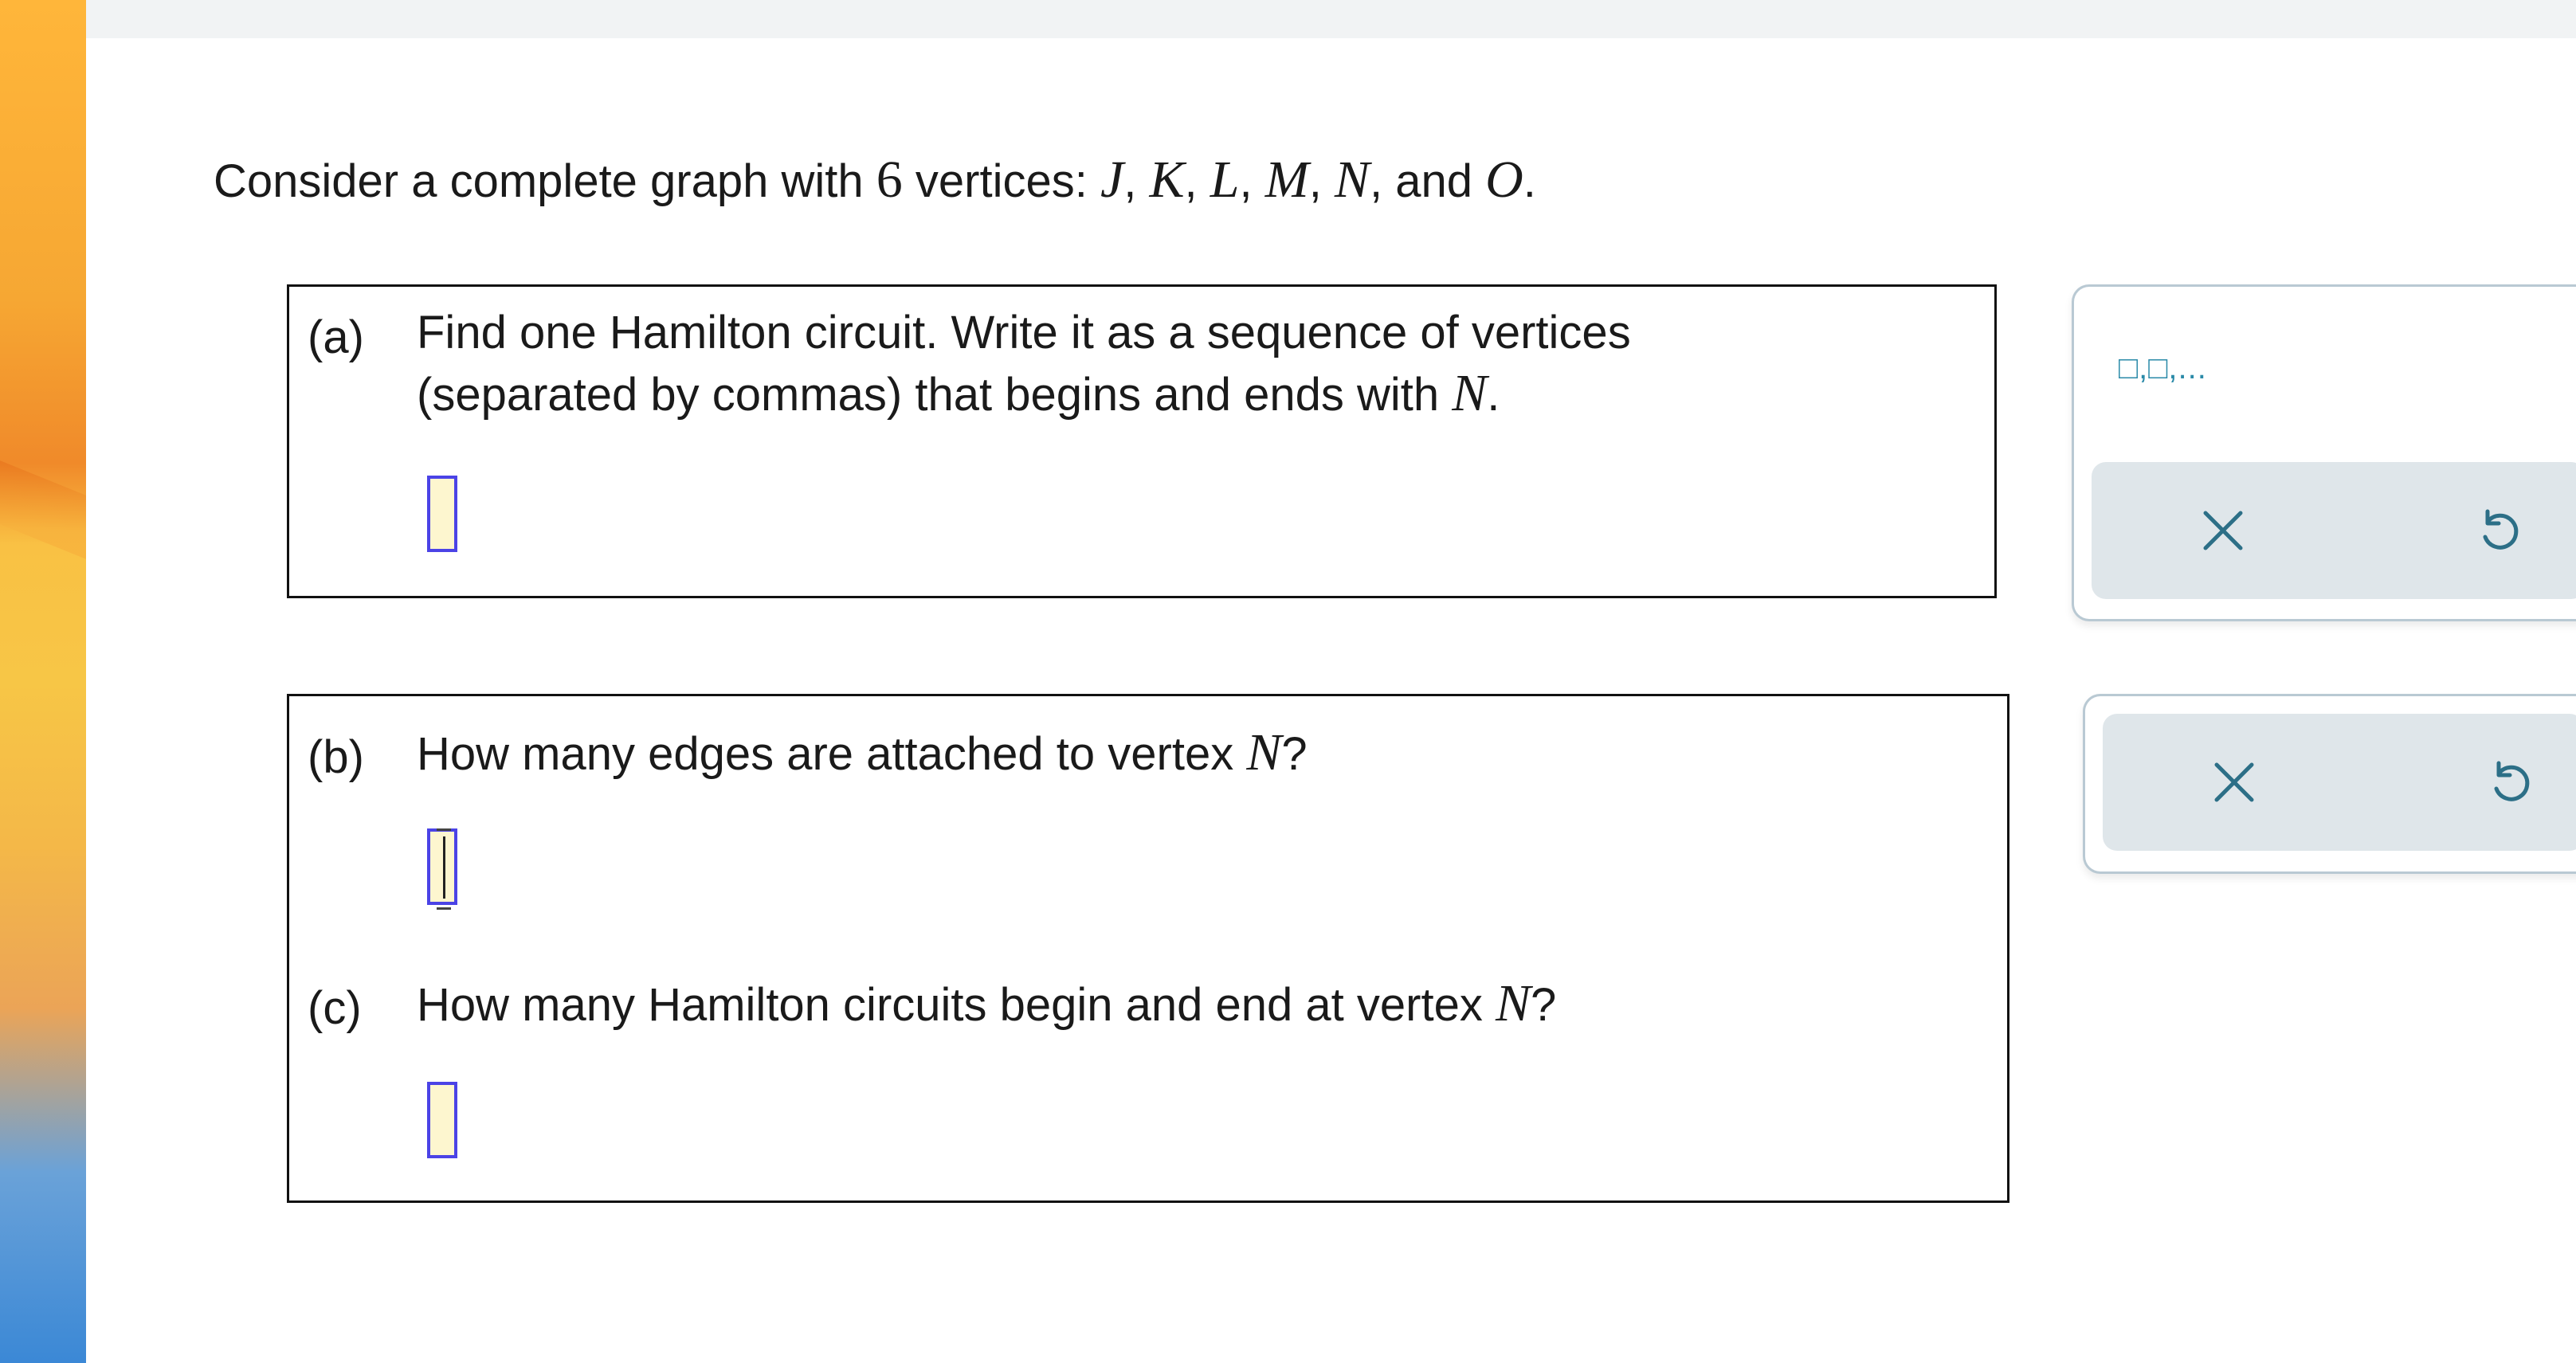 The height and width of the screenshot is (1363, 2576). Describe the element at coordinates (1331, 19) in the screenshot. I see `top-bar` at that location.